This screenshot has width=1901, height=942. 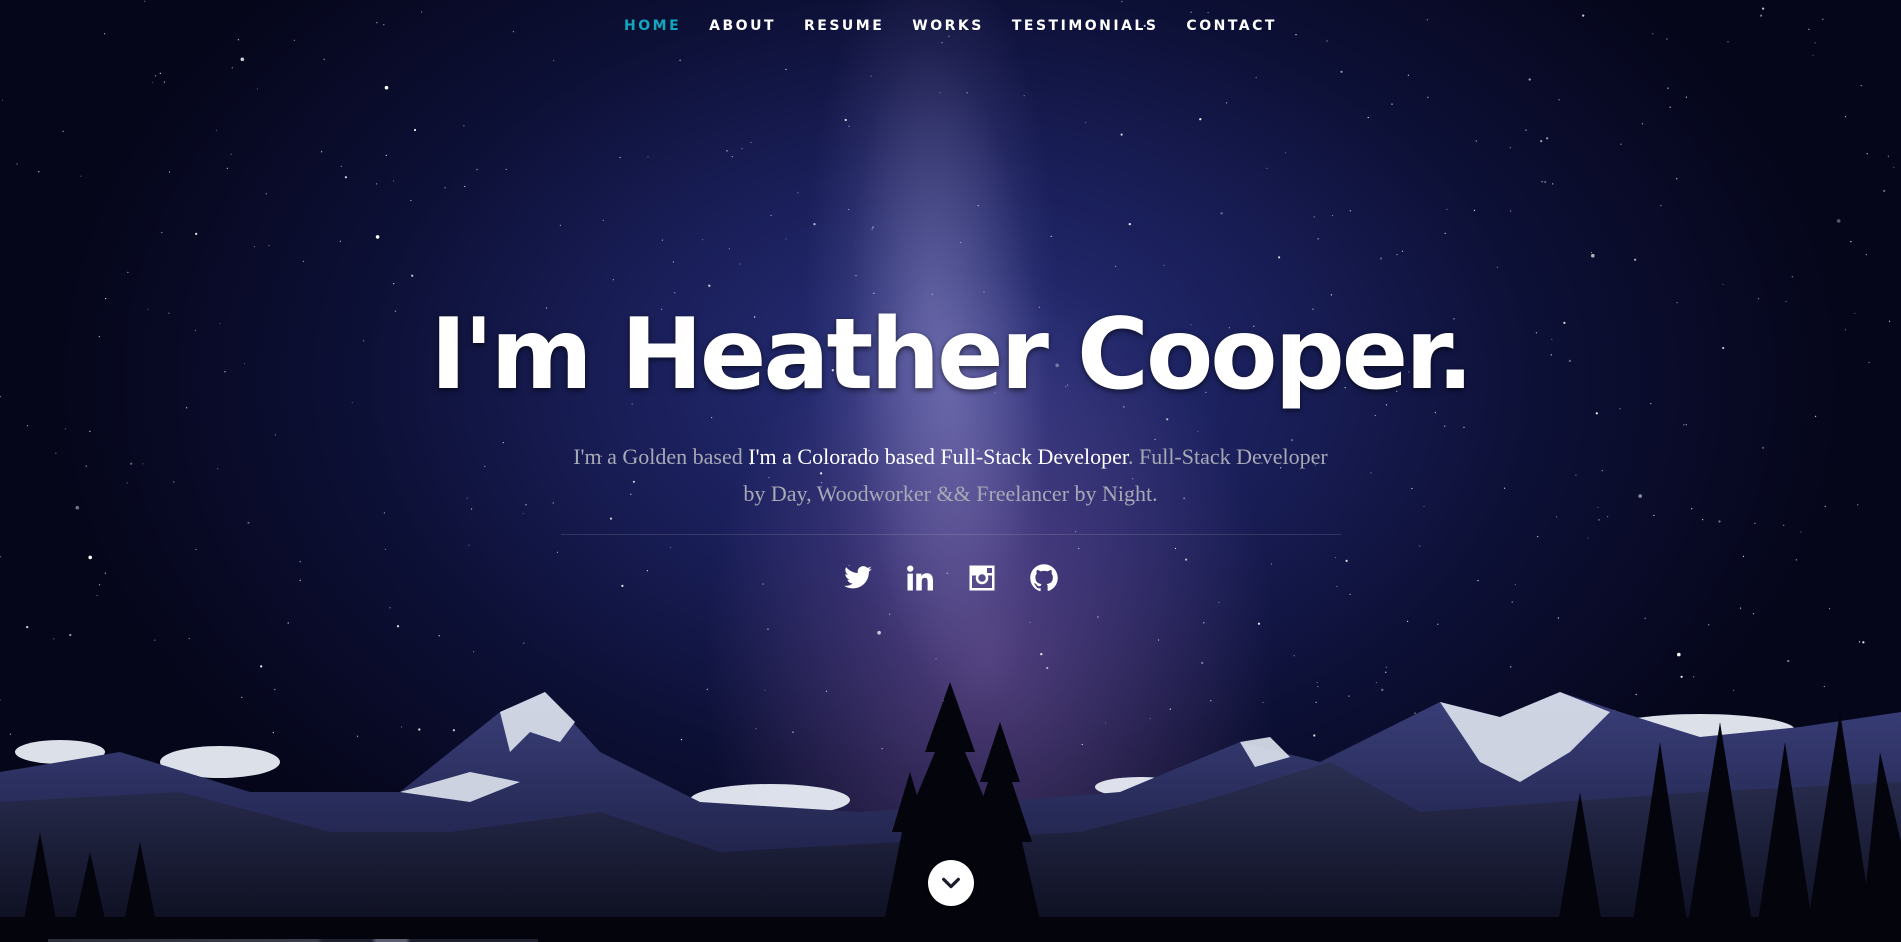 What do you see at coordinates (920, 578) in the screenshot?
I see `linkedin-link` at bounding box center [920, 578].